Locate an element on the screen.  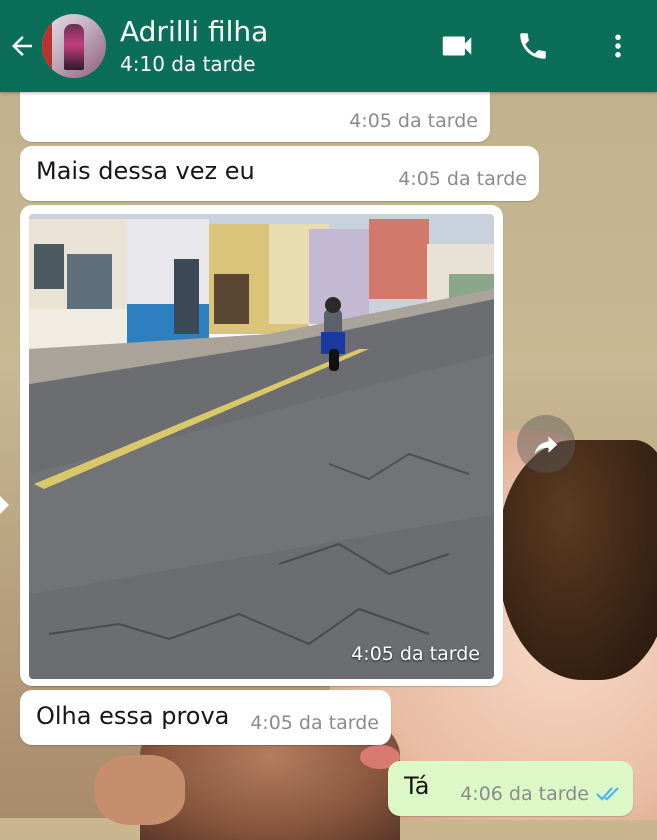
avatar-figure is located at coordinates (74, 47).